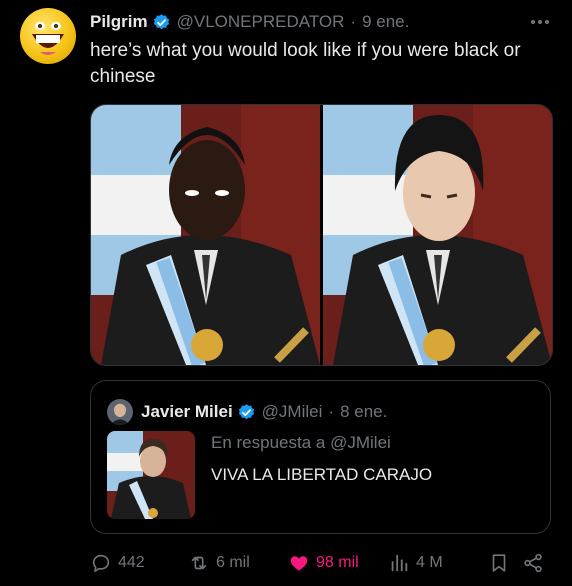  What do you see at coordinates (540, 22) in the screenshot?
I see `more-dots-icon` at bounding box center [540, 22].